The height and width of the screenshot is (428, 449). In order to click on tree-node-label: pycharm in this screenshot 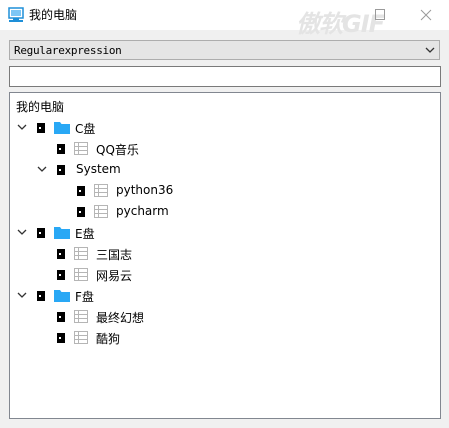, I will do `click(142, 211)`.